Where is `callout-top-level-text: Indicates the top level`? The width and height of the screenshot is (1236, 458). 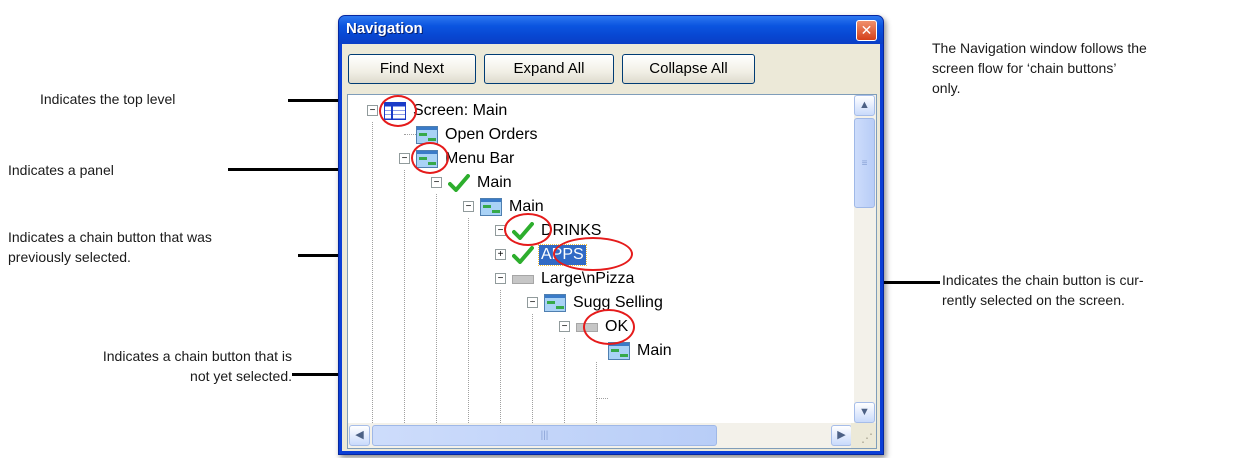
callout-top-level-text: Indicates the top level is located at coordinates (108, 99).